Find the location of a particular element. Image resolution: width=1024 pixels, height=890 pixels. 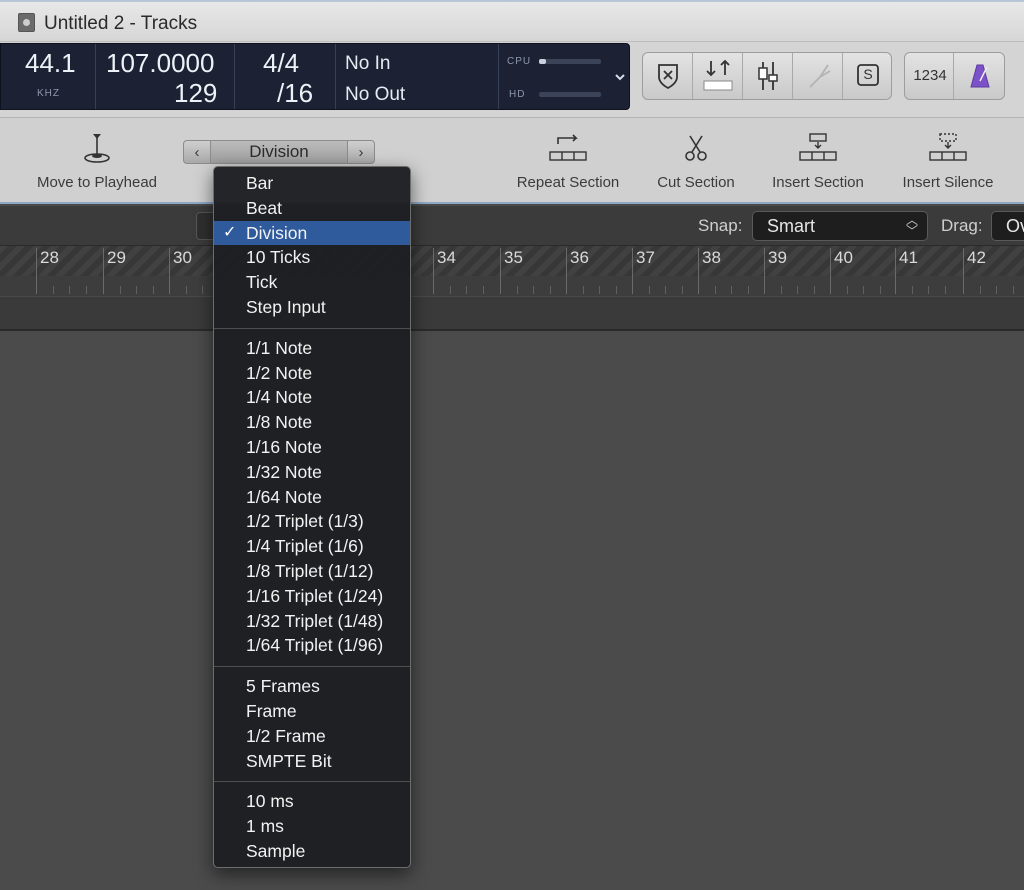

tuner-button is located at coordinates (818, 76).